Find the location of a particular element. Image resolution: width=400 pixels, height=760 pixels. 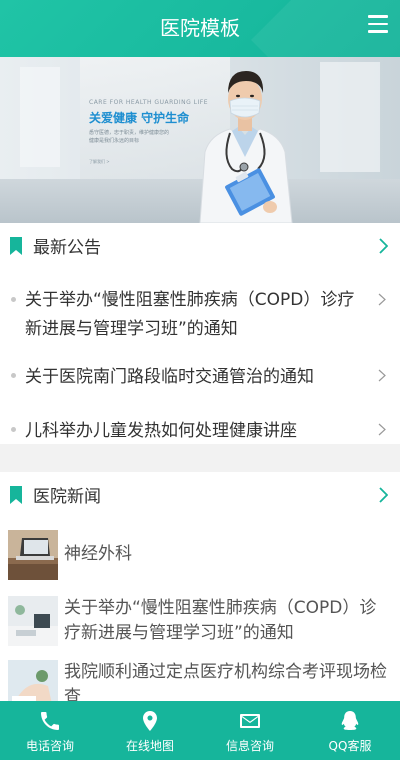

nav-label: 在线地图 is located at coordinates (149, 746).